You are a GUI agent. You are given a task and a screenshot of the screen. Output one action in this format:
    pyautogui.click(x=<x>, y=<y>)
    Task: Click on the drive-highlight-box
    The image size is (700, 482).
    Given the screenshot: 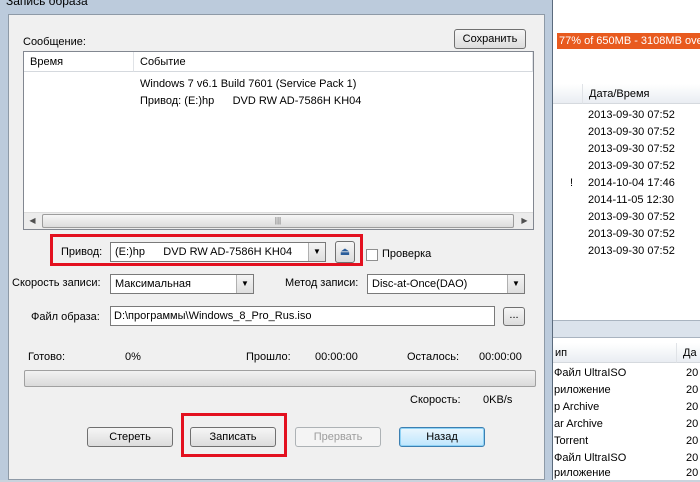 What is the action you would take?
    pyautogui.click(x=206, y=250)
    